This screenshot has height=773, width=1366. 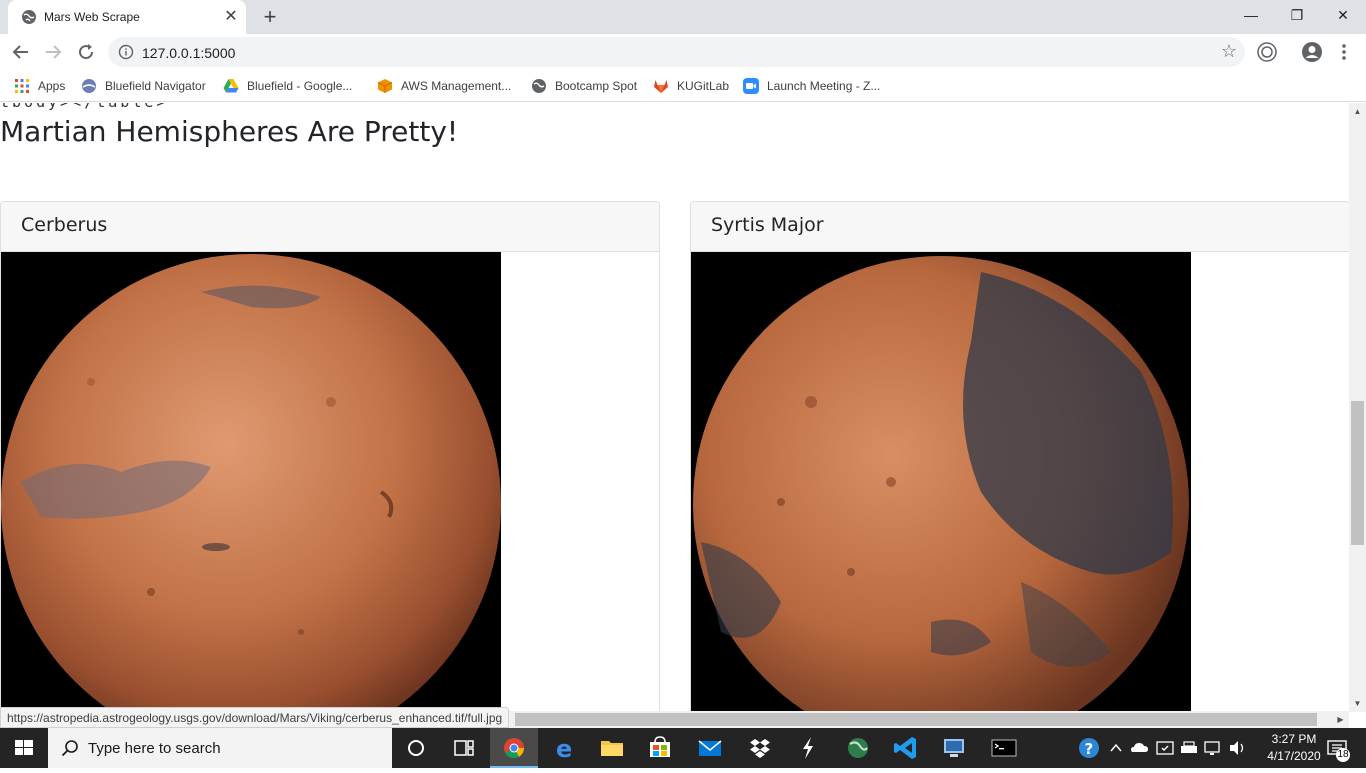 I want to click on tab-mars-web-scrape: Mars Web Scrape ✕, so click(x=127, y=17).